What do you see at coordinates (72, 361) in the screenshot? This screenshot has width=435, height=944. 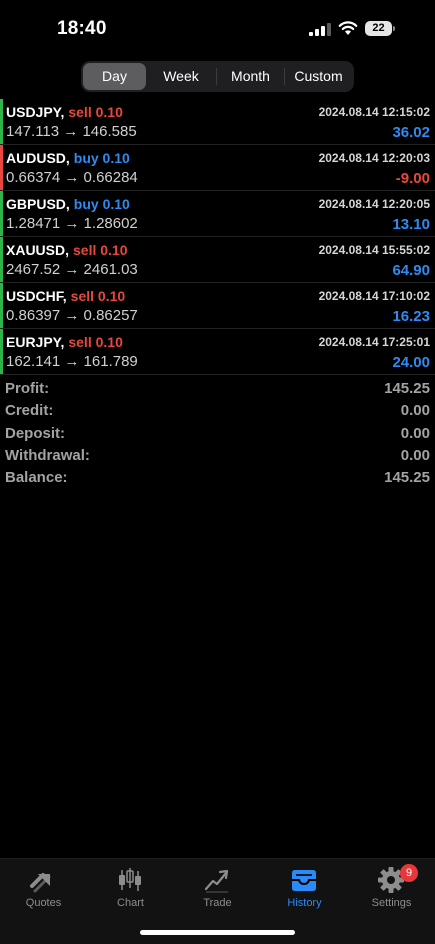 I see `deal-prices: 162.141 → 161.789` at bounding box center [72, 361].